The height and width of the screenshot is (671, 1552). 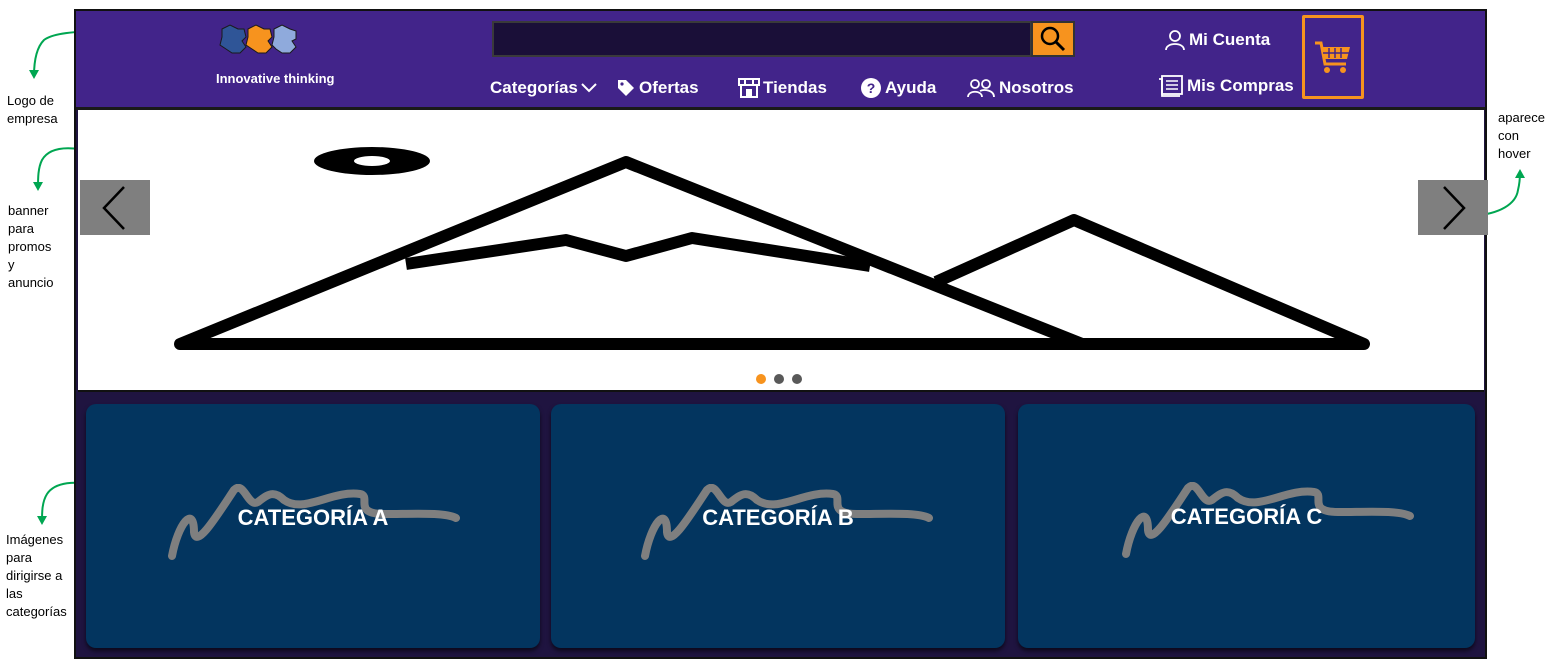 What do you see at coordinates (981, 88) in the screenshot?
I see `users-icon` at bounding box center [981, 88].